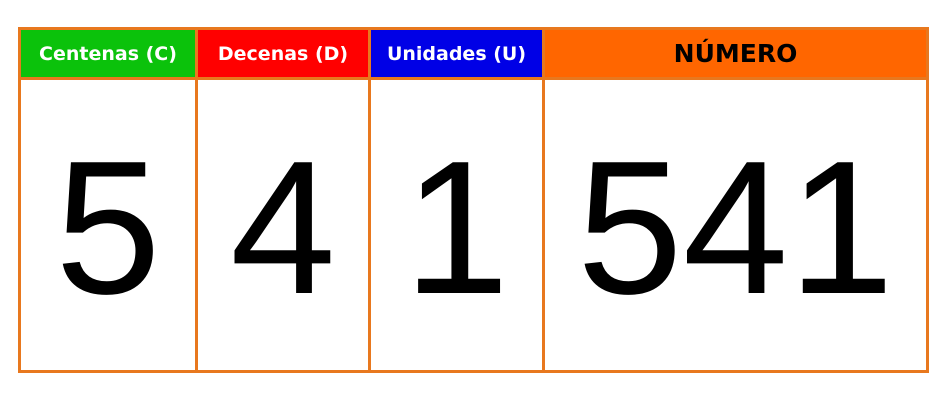 This screenshot has height=400, width=947. I want to click on numero-header: NÚMERO, so click(735, 53).